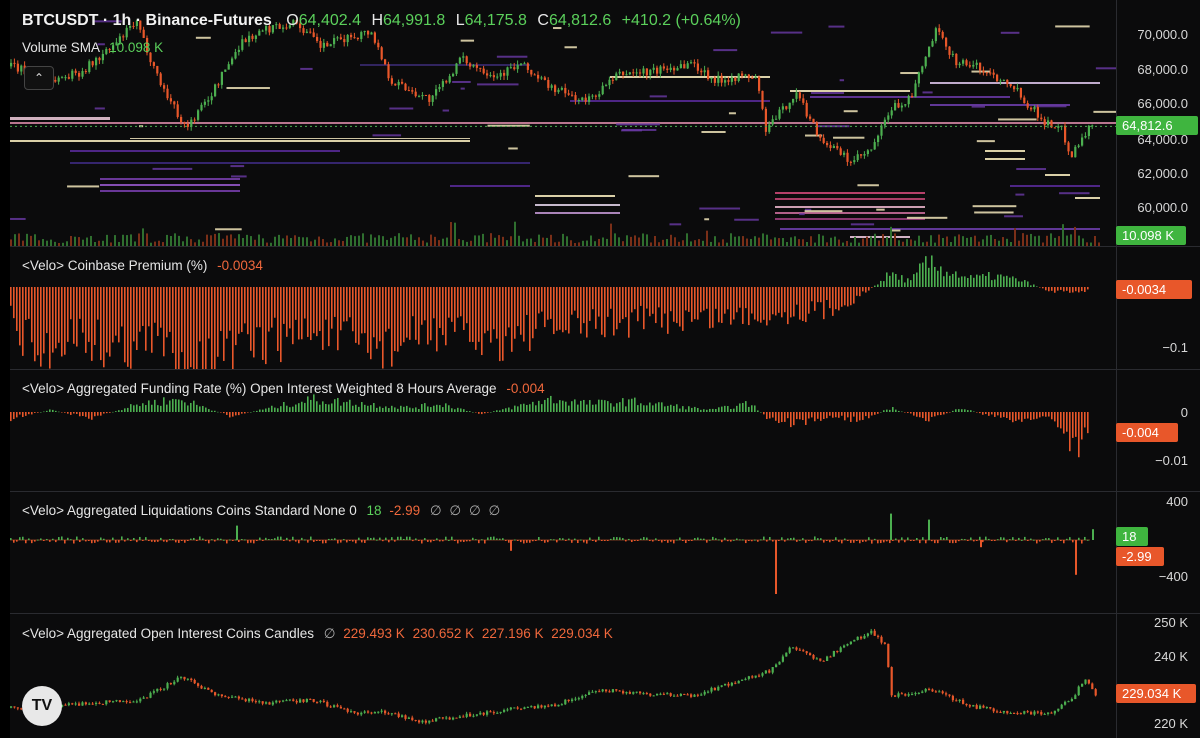 The width and height of the screenshot is (1200, 738). What do you see at coordinates (142, 265) in the screenshot?
I see `premium-legend: <Velo> Coinbase Premium (%) -0.0034` at bounding box center [142, 265].